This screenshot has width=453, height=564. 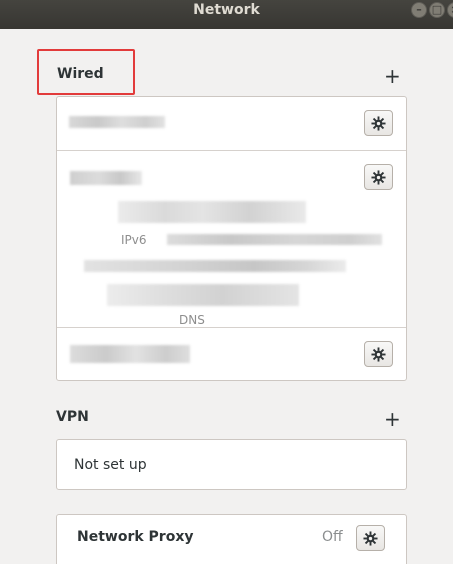 I want to click on window-titlebar: Network – □ ×, so click(x=226, y=14).